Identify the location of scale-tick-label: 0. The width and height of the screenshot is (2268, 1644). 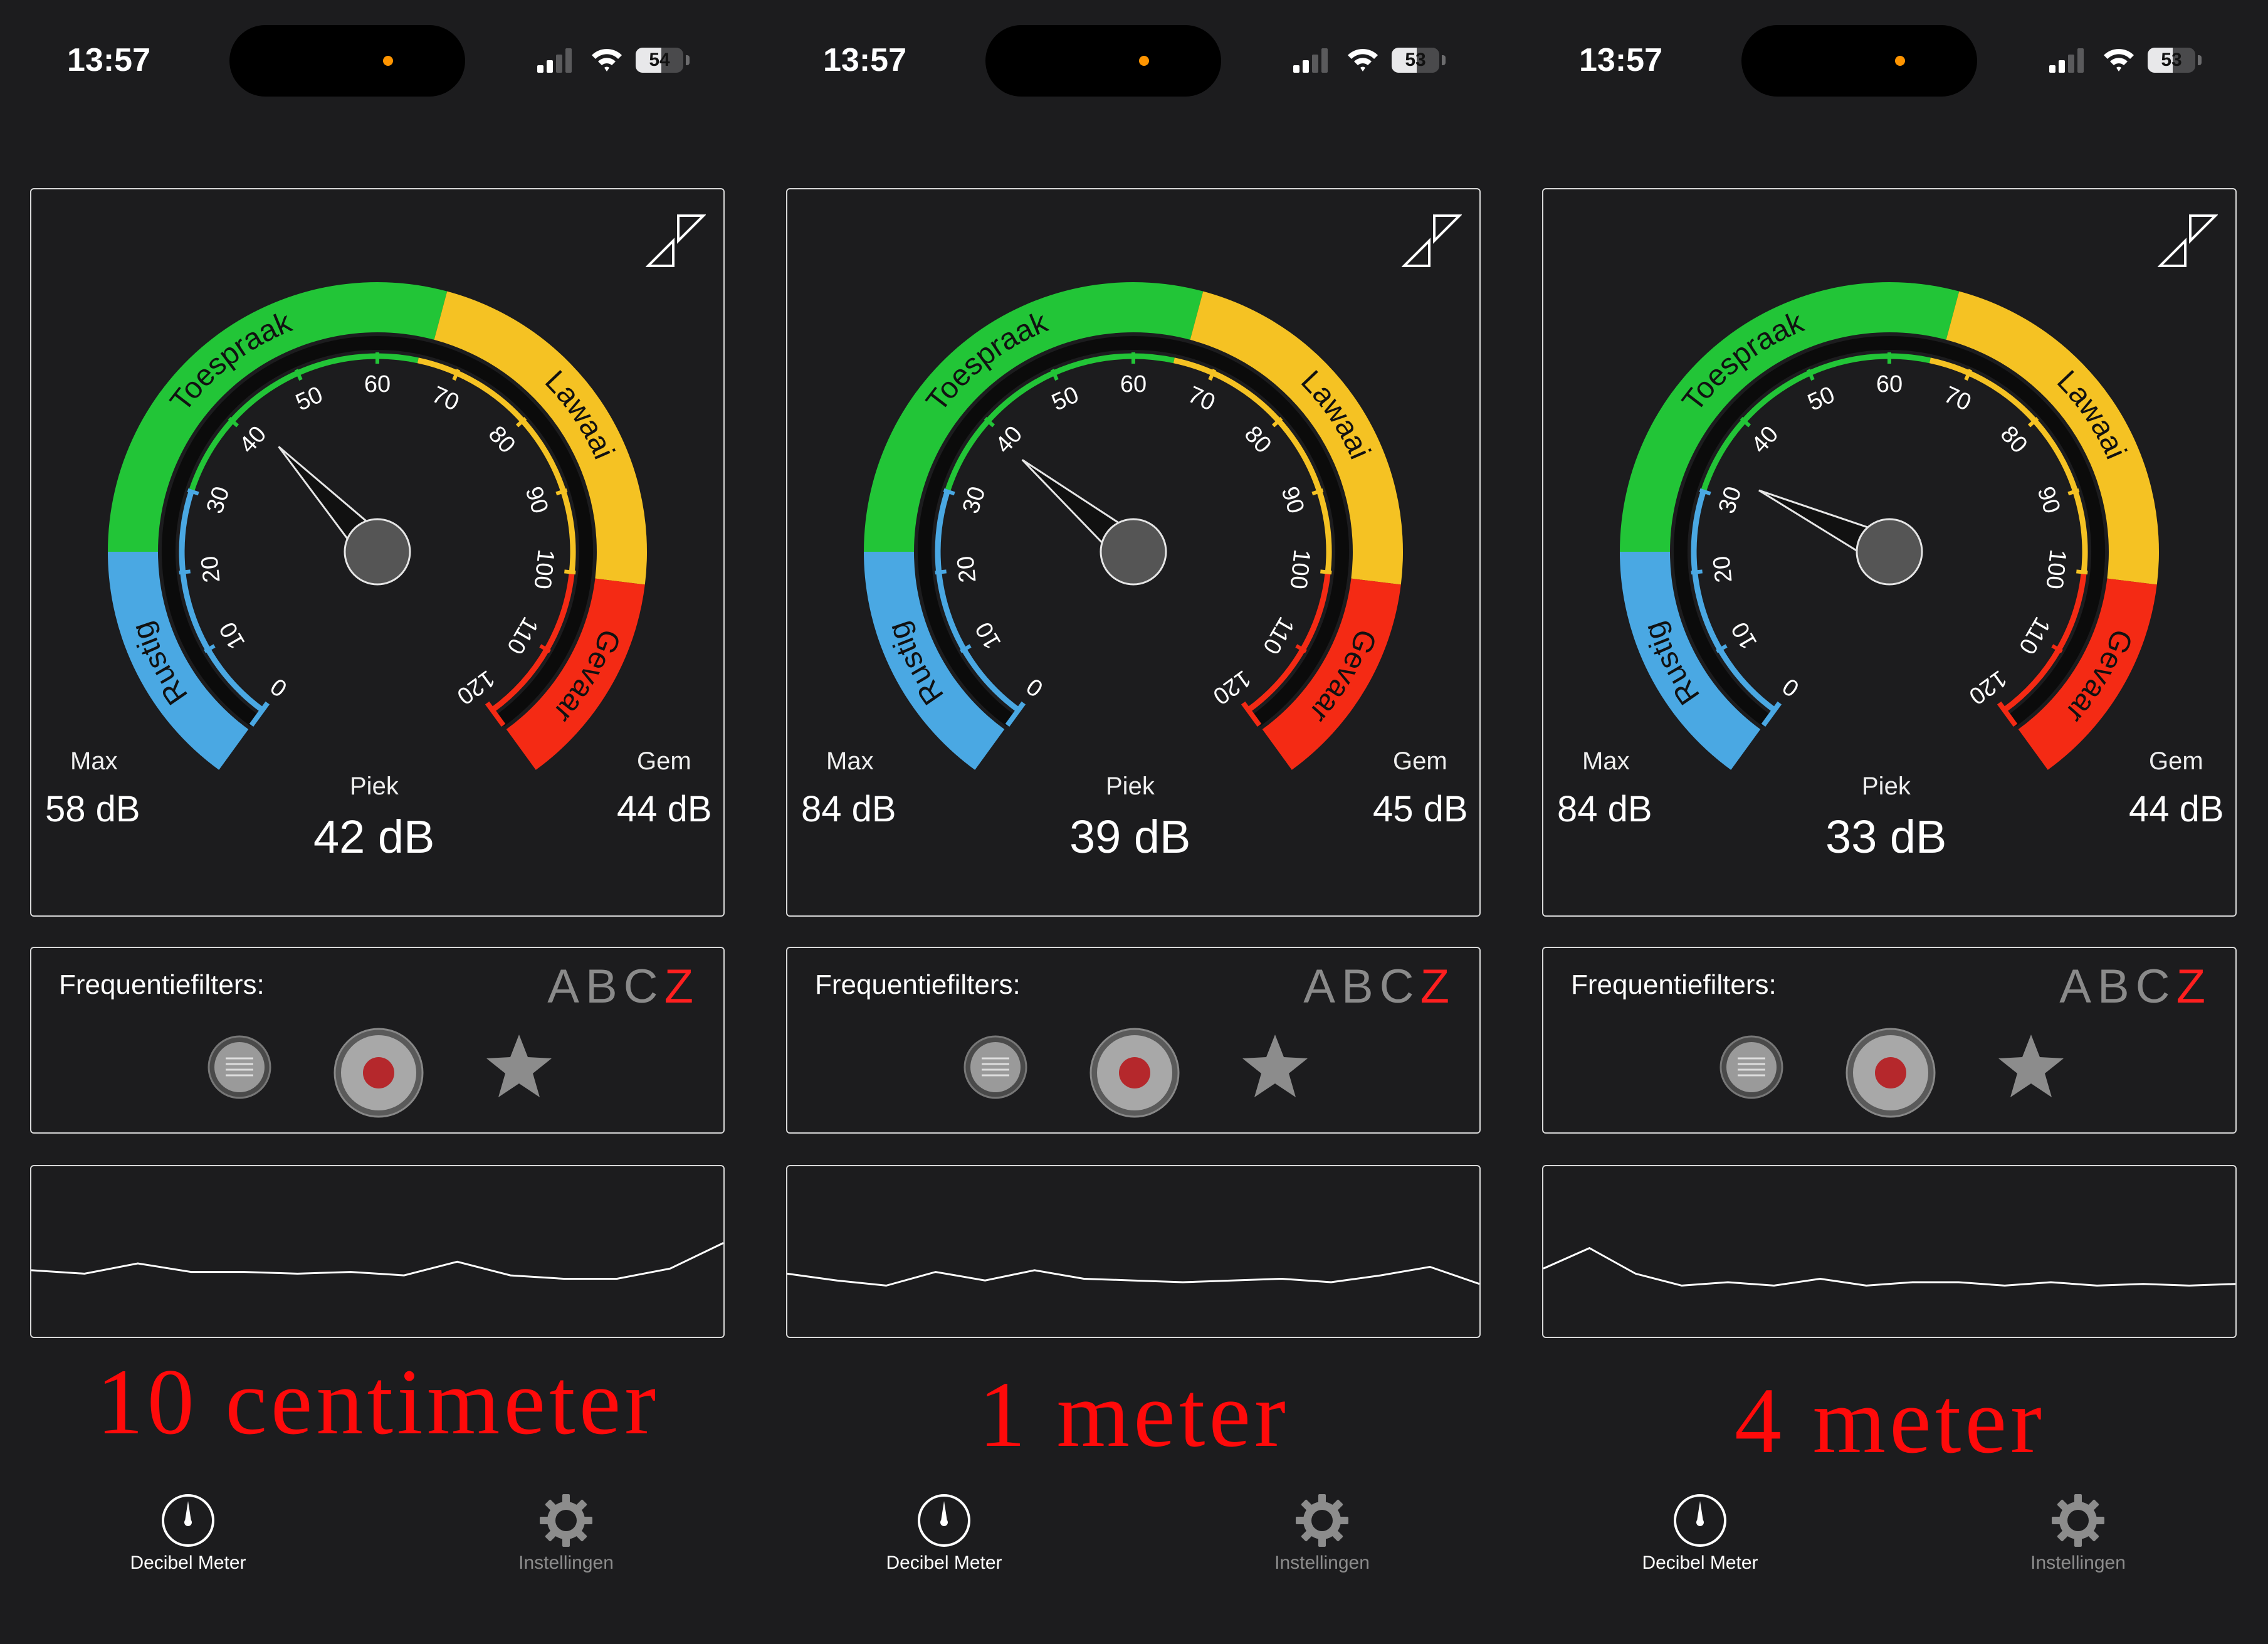
(279, 687).